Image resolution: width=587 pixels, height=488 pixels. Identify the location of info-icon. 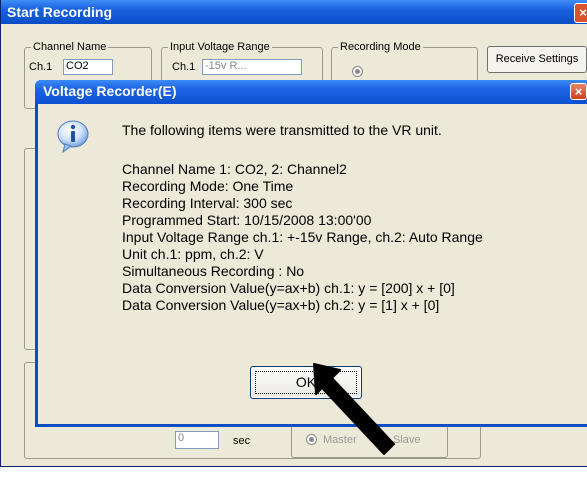
(73, 136).